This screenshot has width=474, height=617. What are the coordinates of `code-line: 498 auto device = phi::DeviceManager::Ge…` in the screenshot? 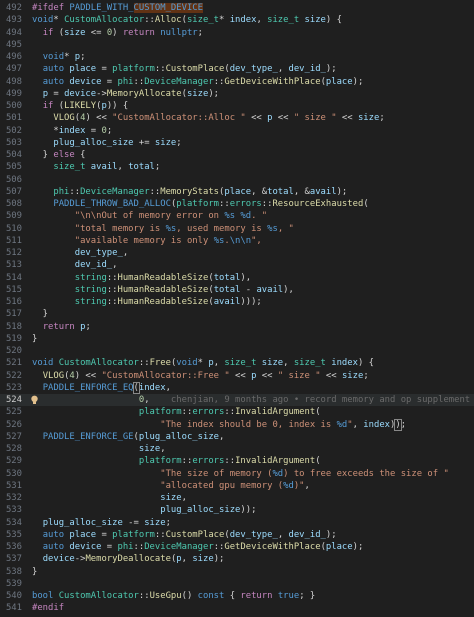 It's located at (237, 82).